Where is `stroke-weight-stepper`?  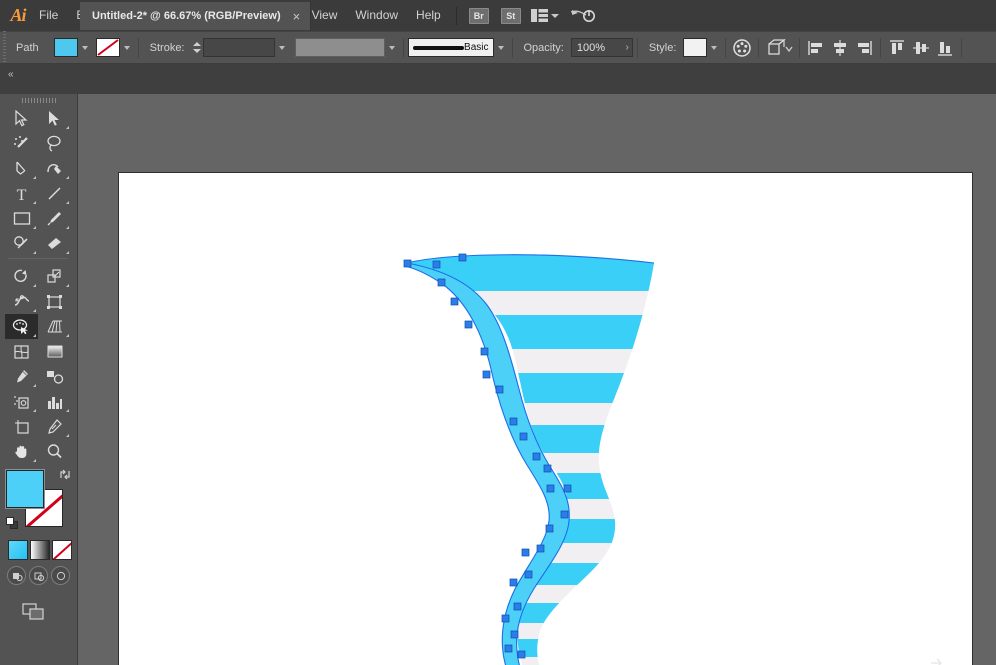 stroke-weight-stepper is located at coordinates (197, 47).